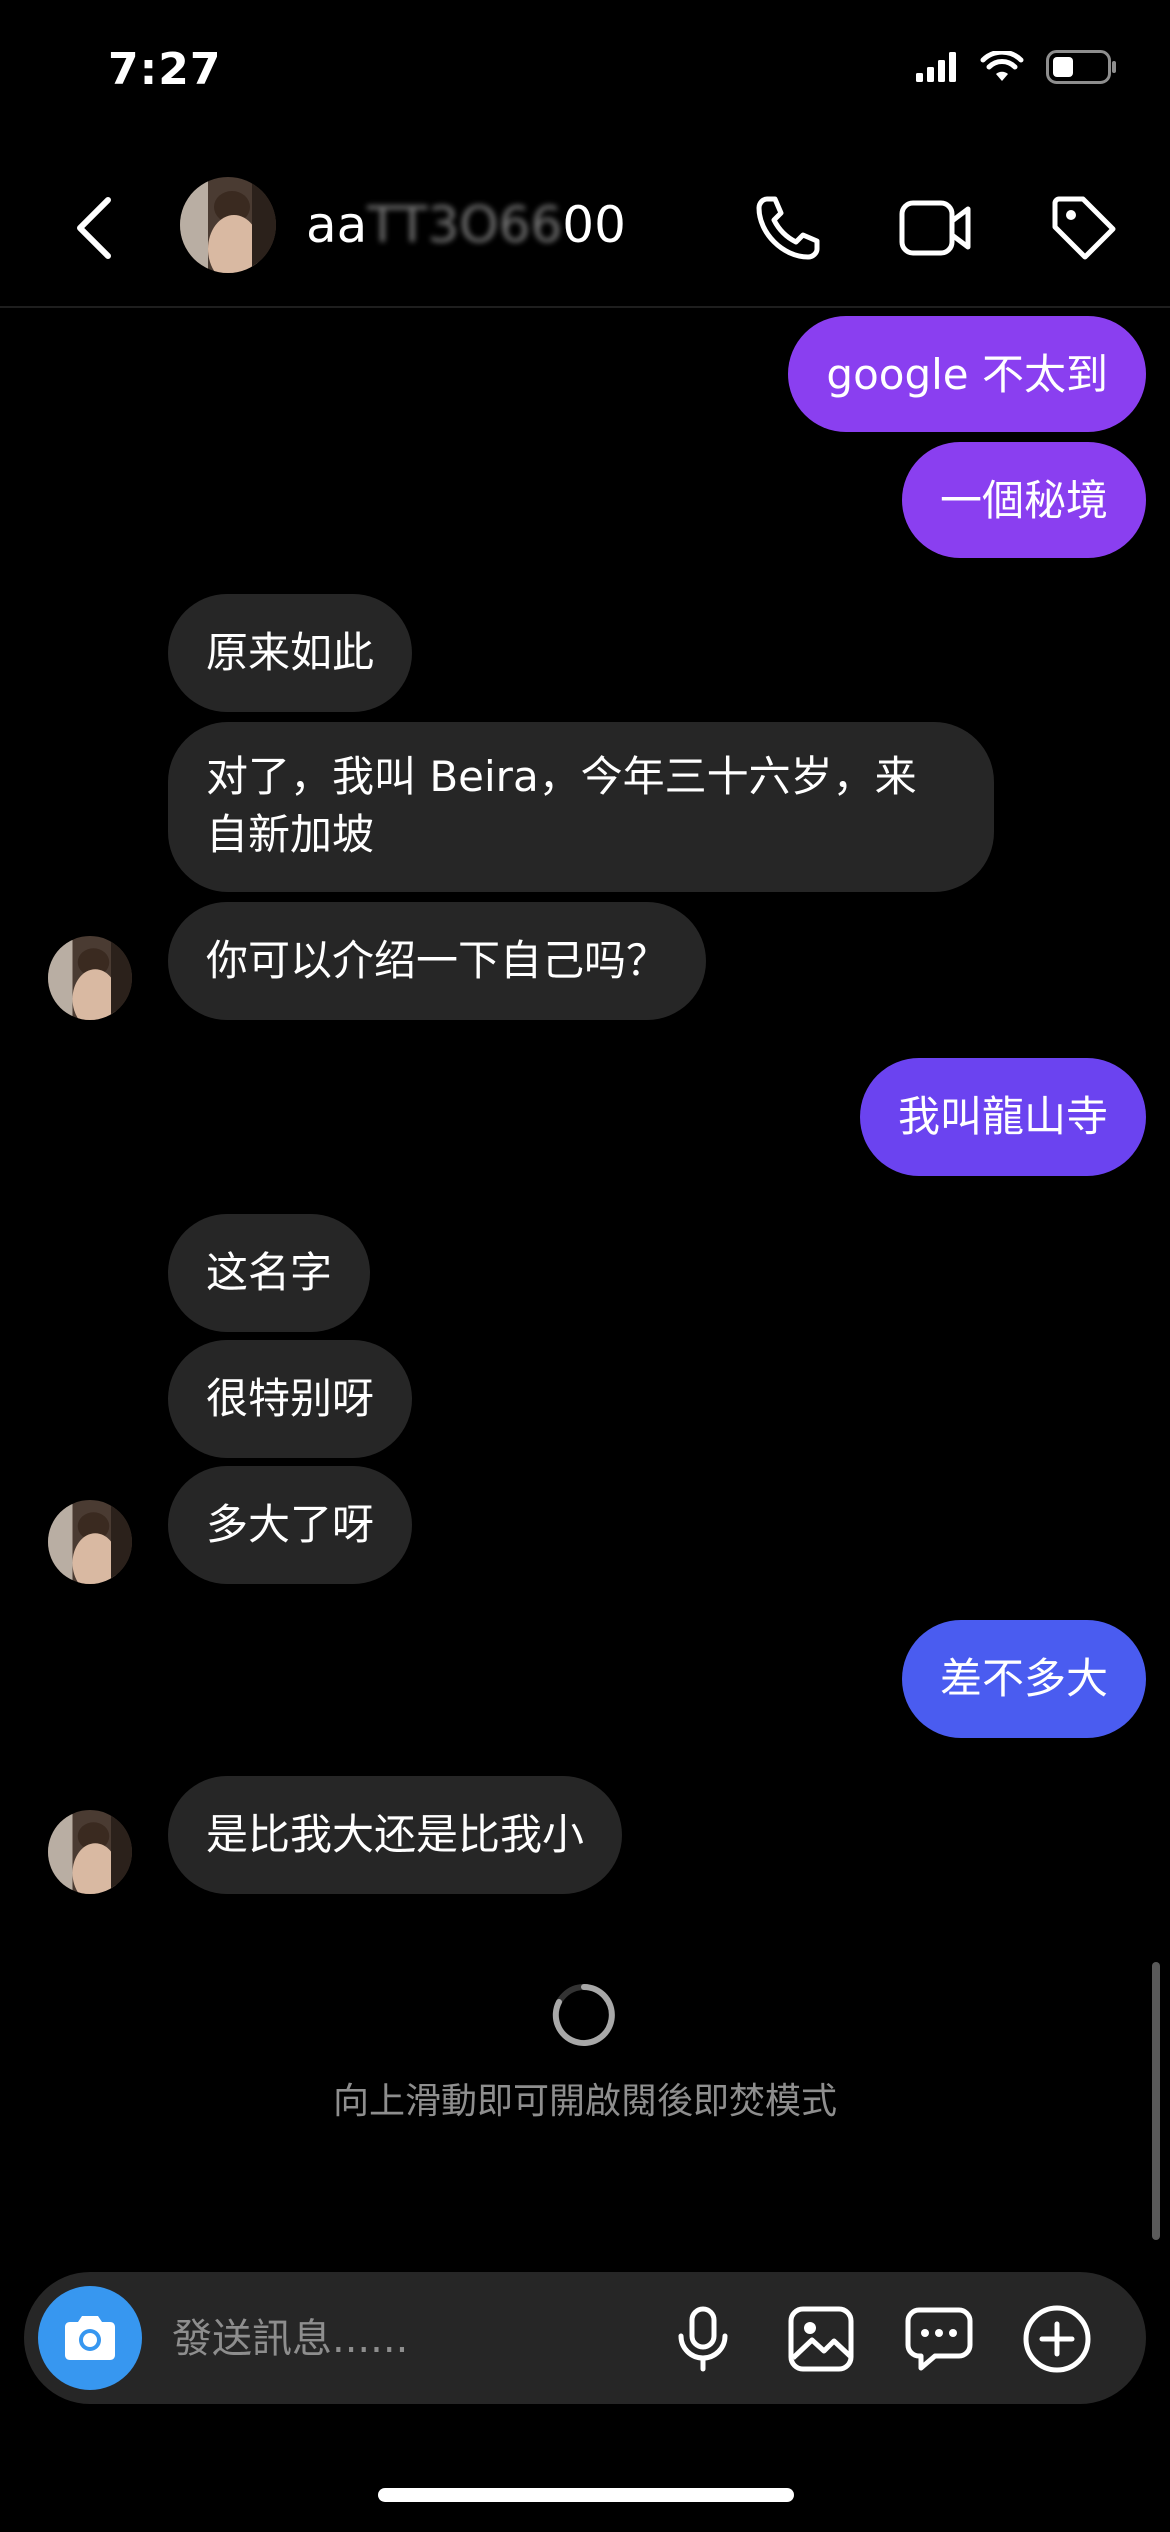  Describe the element at coordinates (290, 1399) in the screenshot. I see `message-incoming: 很特别呀` at that location.